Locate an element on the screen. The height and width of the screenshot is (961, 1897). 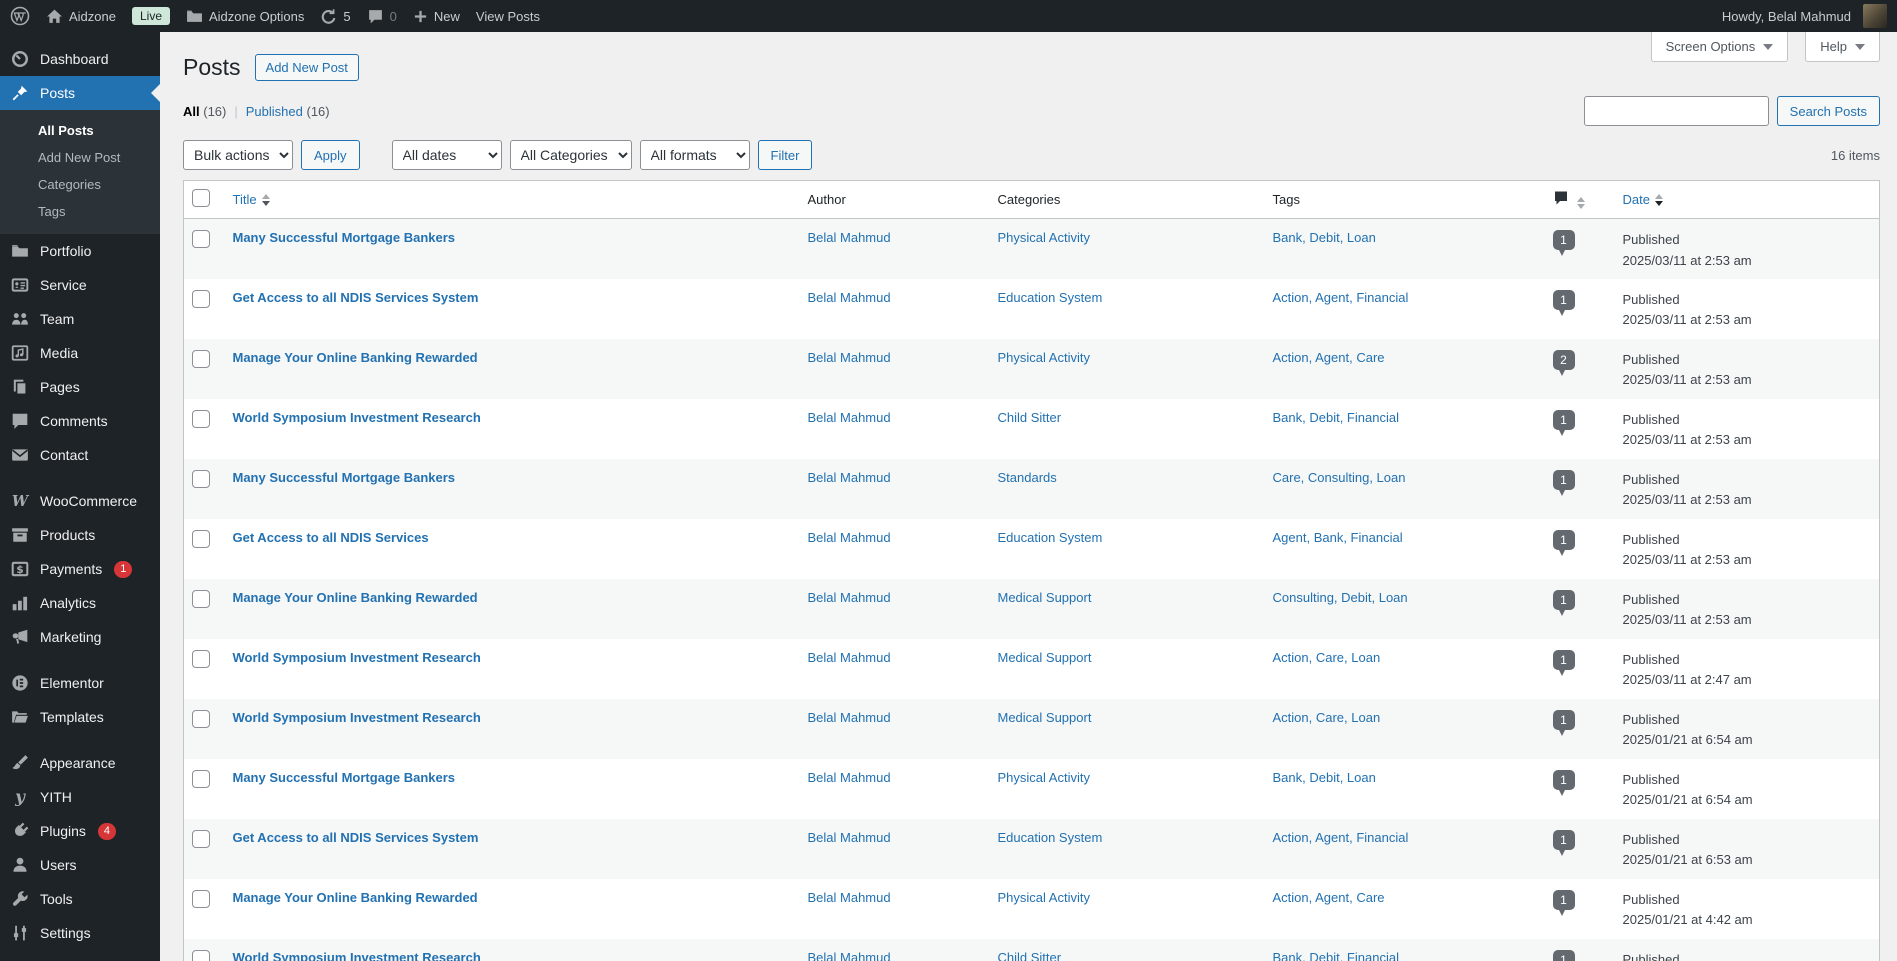
comment-count-bubble: 2 is located at coordinates (1563, 362).